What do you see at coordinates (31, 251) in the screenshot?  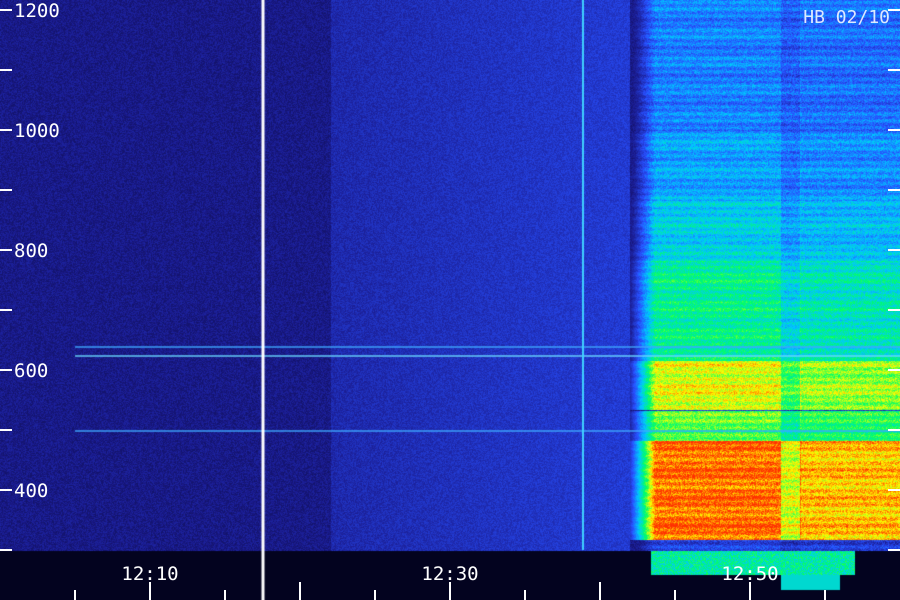 I see `y-tick-label: 800` at bounding box center [31, 251].